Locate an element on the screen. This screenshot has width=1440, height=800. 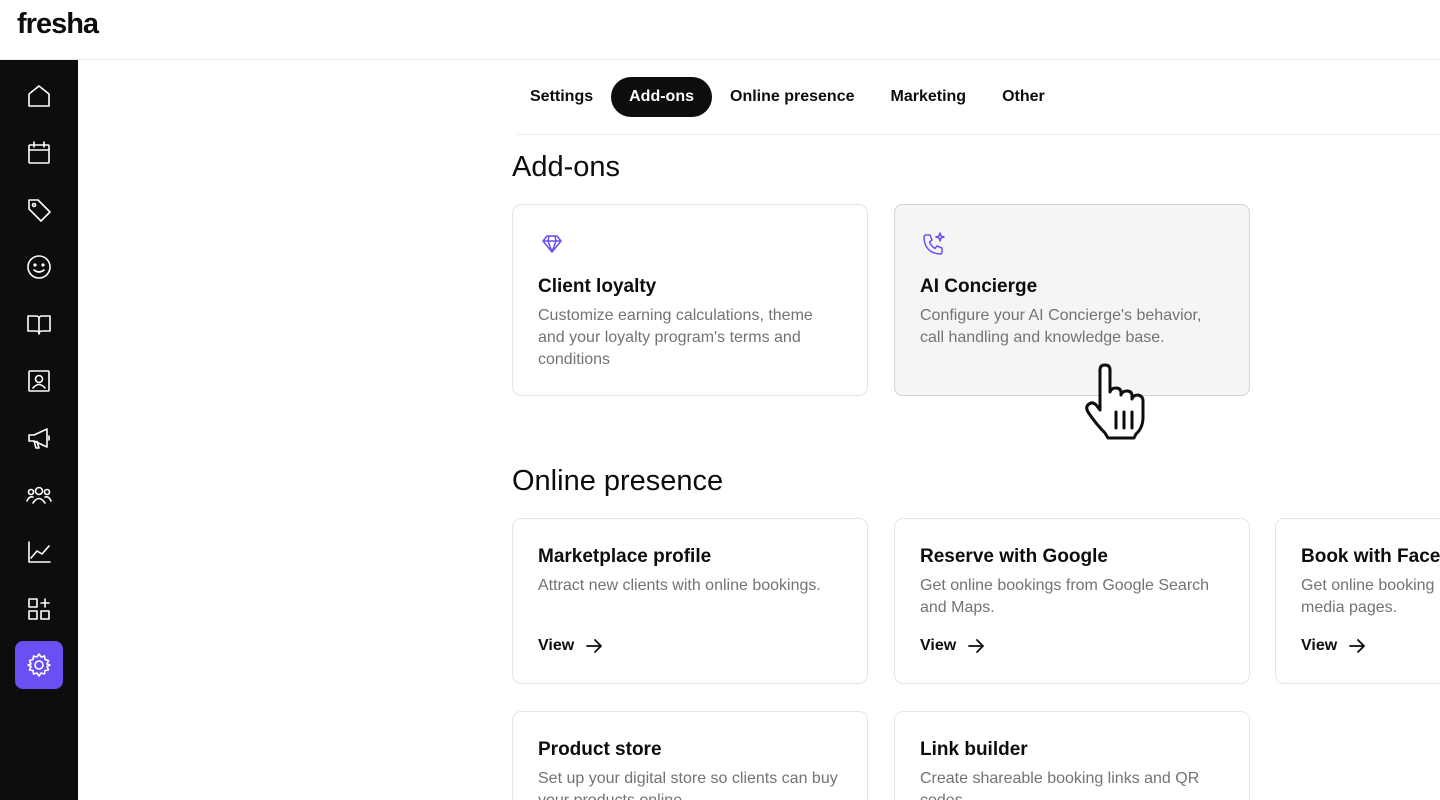
gear-icon is located at coordinates (39, 665).